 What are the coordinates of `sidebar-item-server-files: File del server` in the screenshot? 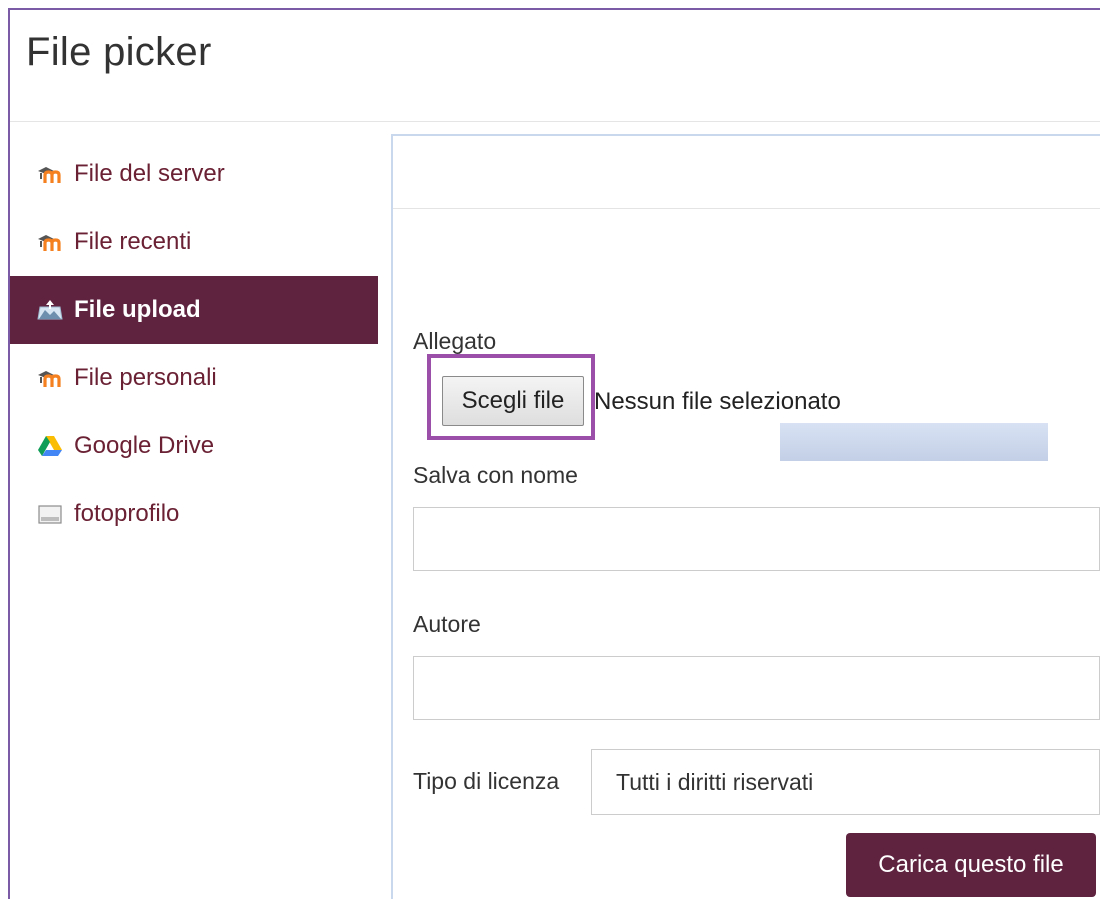 It's located at (194, 174).